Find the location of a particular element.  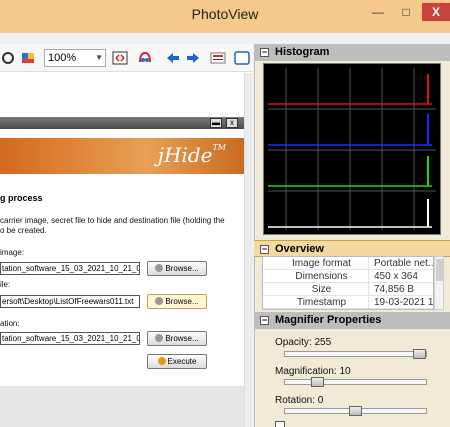

scroll-thumb is located at coordinates (439, 270).